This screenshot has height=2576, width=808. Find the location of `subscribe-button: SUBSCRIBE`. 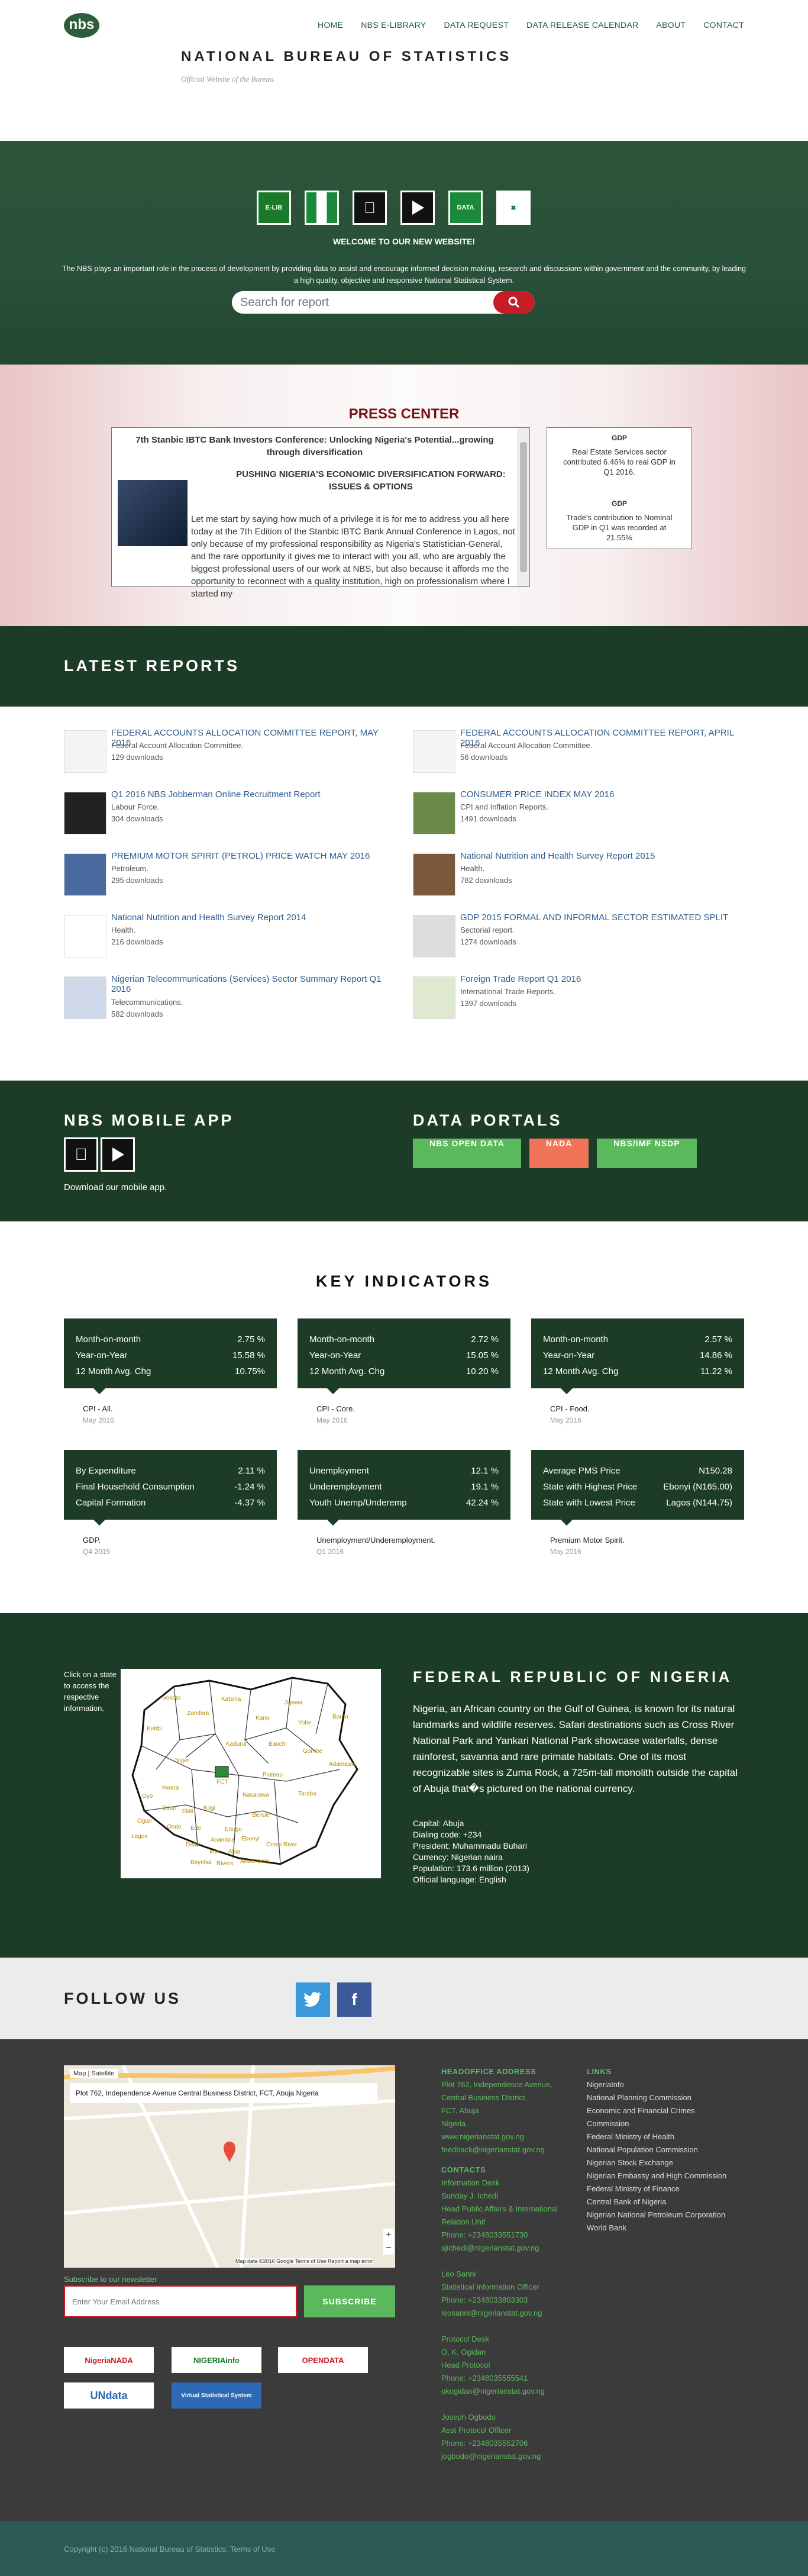

subscribe-button: SUBSCRIBE is located at coordinates (349, 2301).